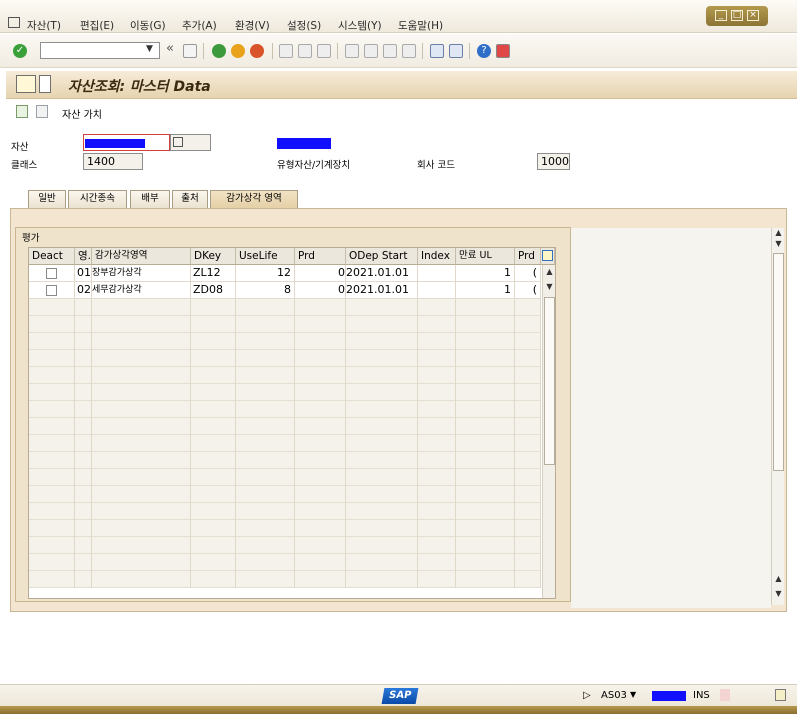  I want to click on command-field, so click(100, 50).